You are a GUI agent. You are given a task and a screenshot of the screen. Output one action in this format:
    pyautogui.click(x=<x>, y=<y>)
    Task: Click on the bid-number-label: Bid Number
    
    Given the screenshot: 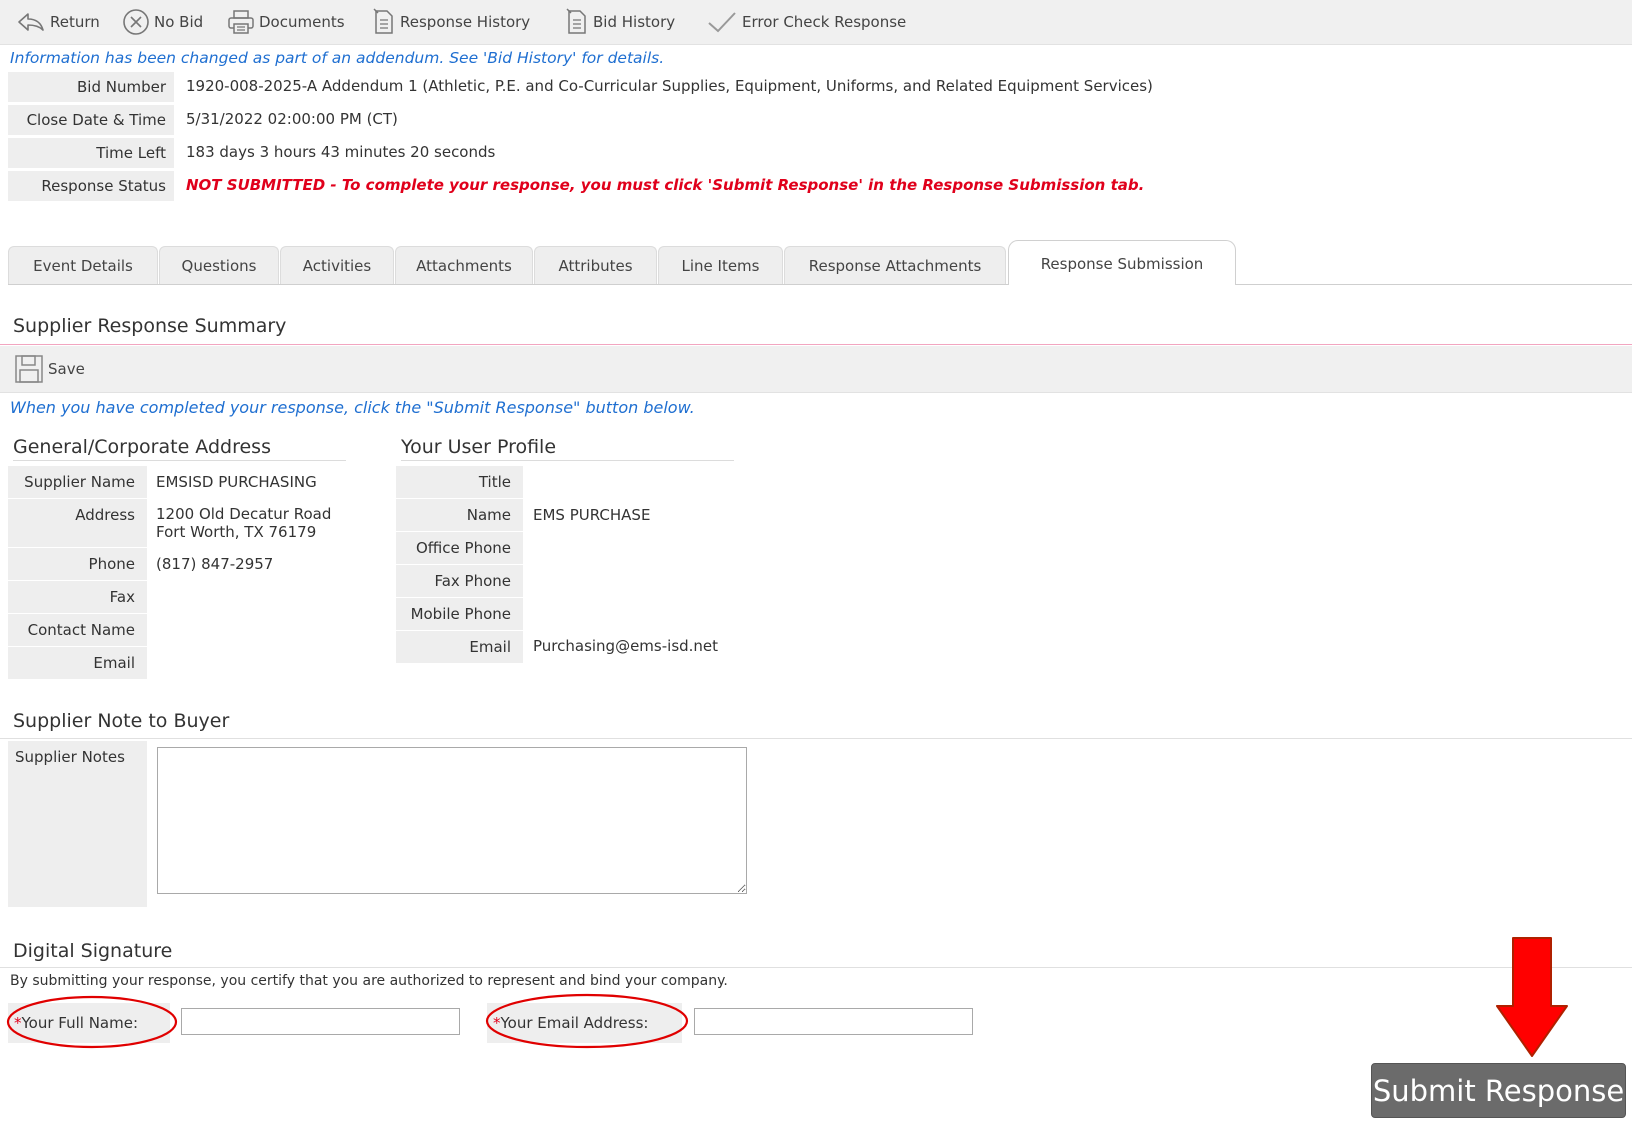 What is the action you would take?
    pyautogui.click(x=91, y=87)
    